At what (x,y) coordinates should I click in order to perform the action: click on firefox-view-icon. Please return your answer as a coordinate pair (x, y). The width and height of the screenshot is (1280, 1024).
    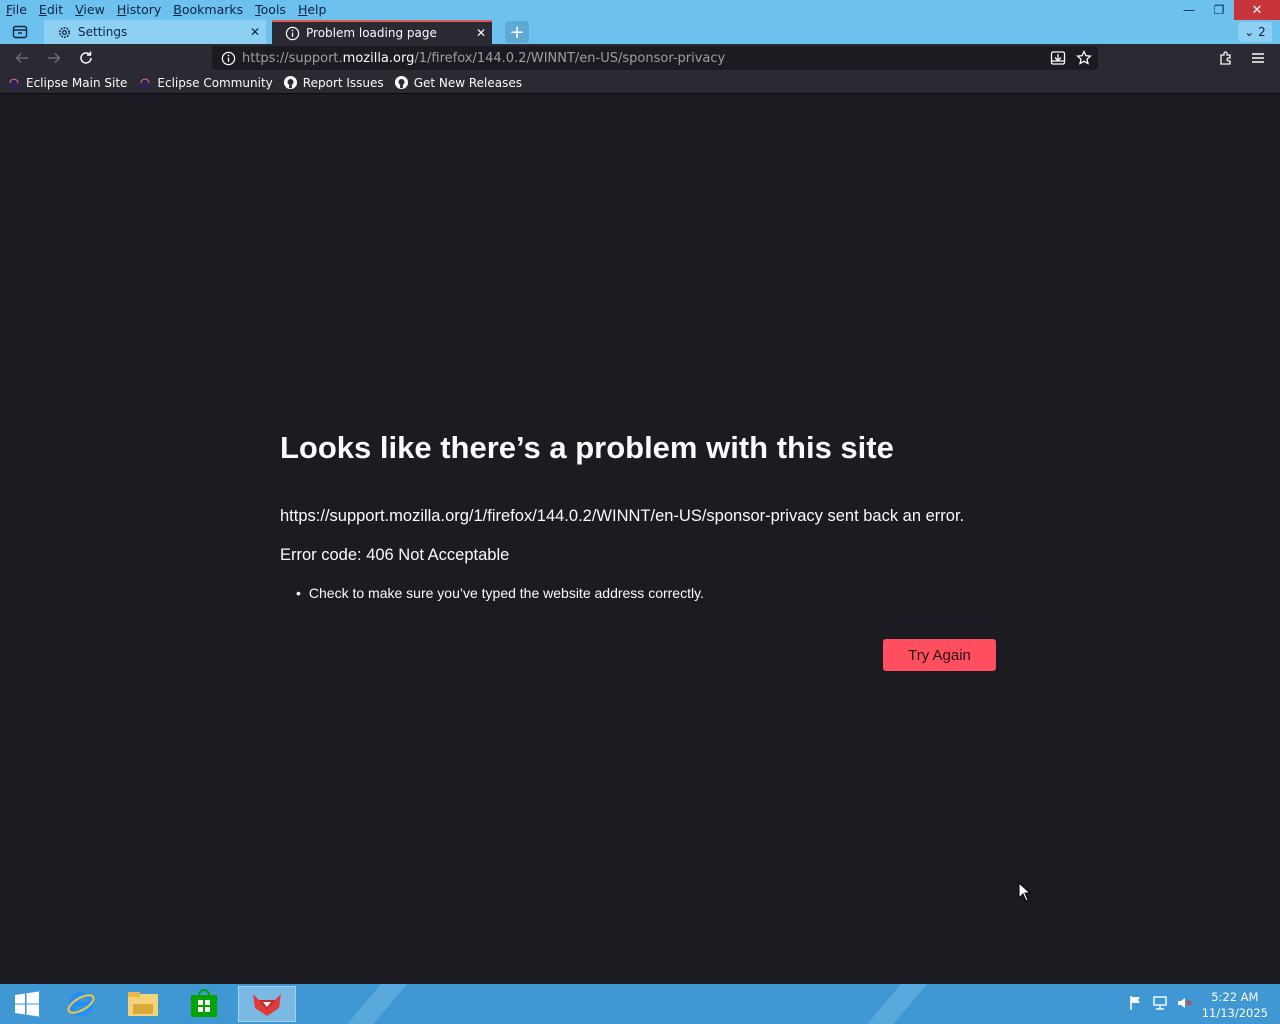
    Looking at the image, I should click on (20, 32).